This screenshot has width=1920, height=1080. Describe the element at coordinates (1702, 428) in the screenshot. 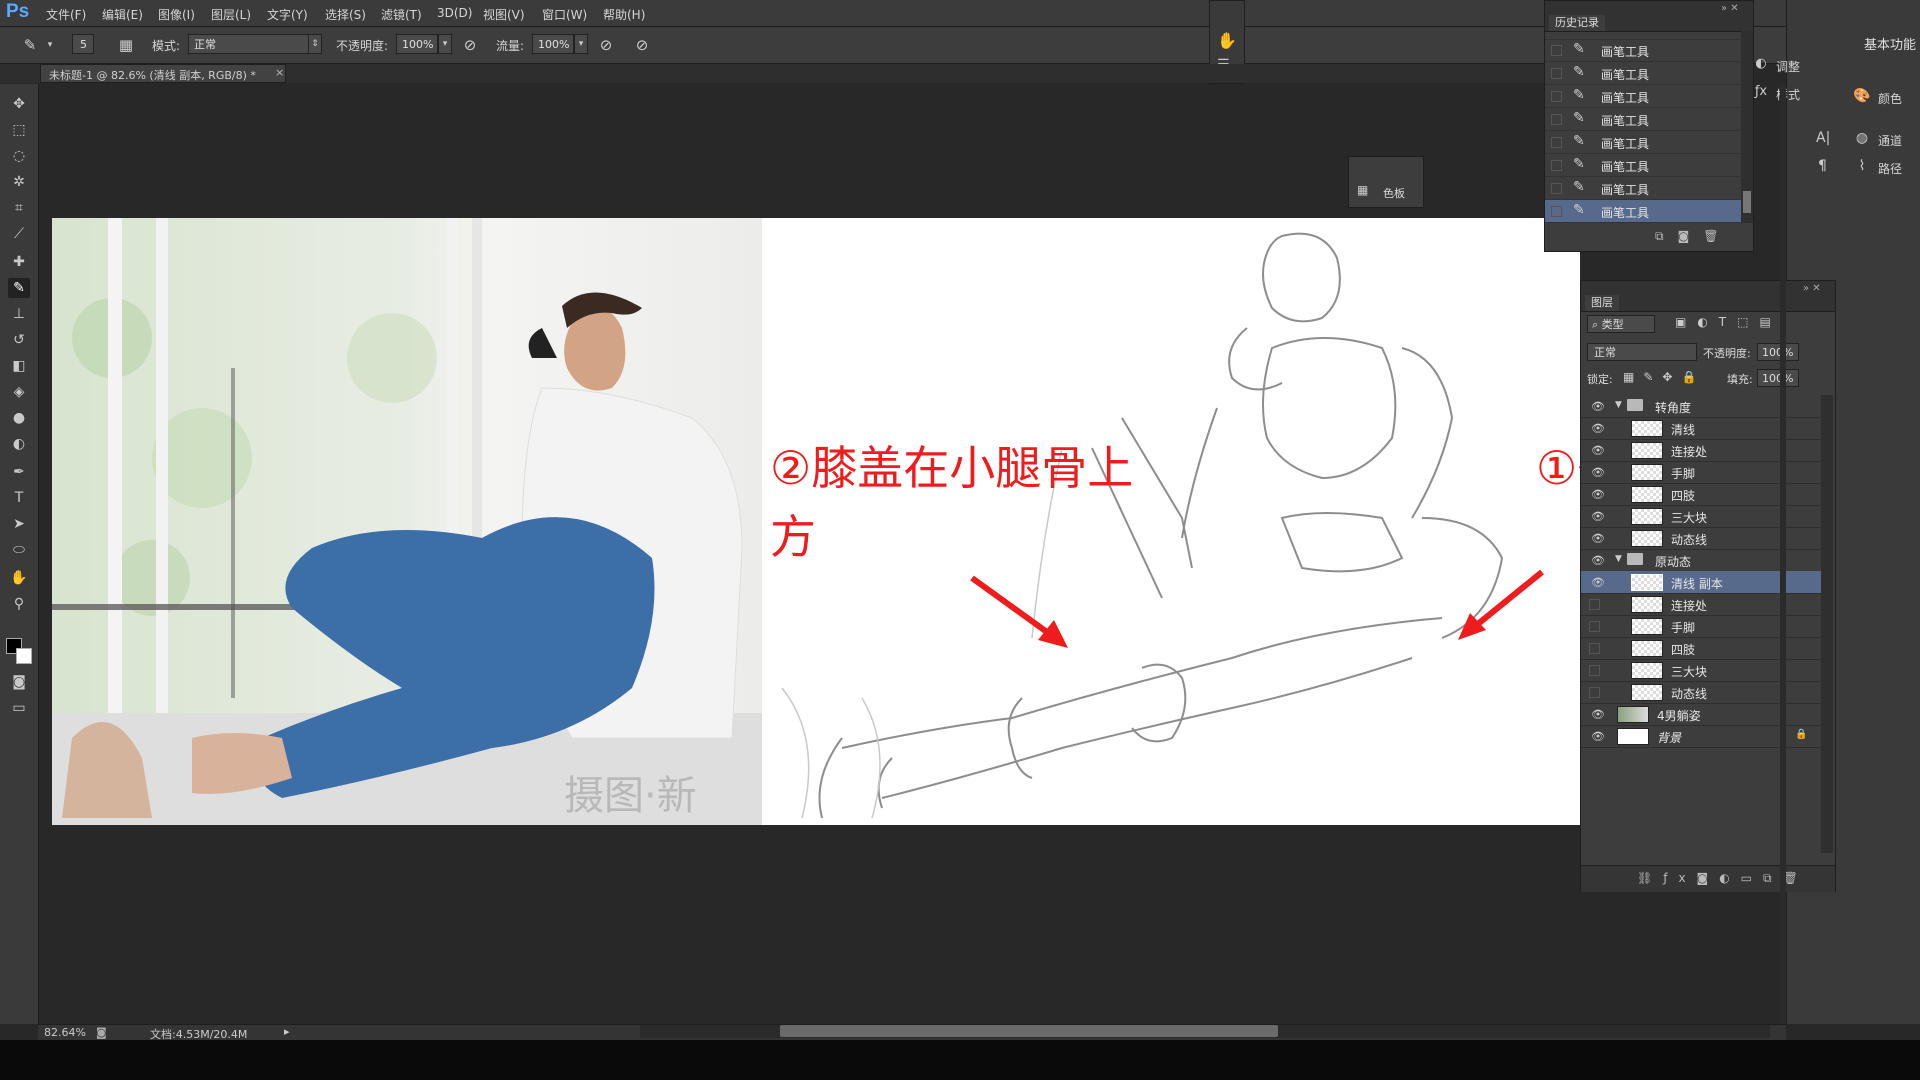

I see `layer-row: 👁 清线` at that location.